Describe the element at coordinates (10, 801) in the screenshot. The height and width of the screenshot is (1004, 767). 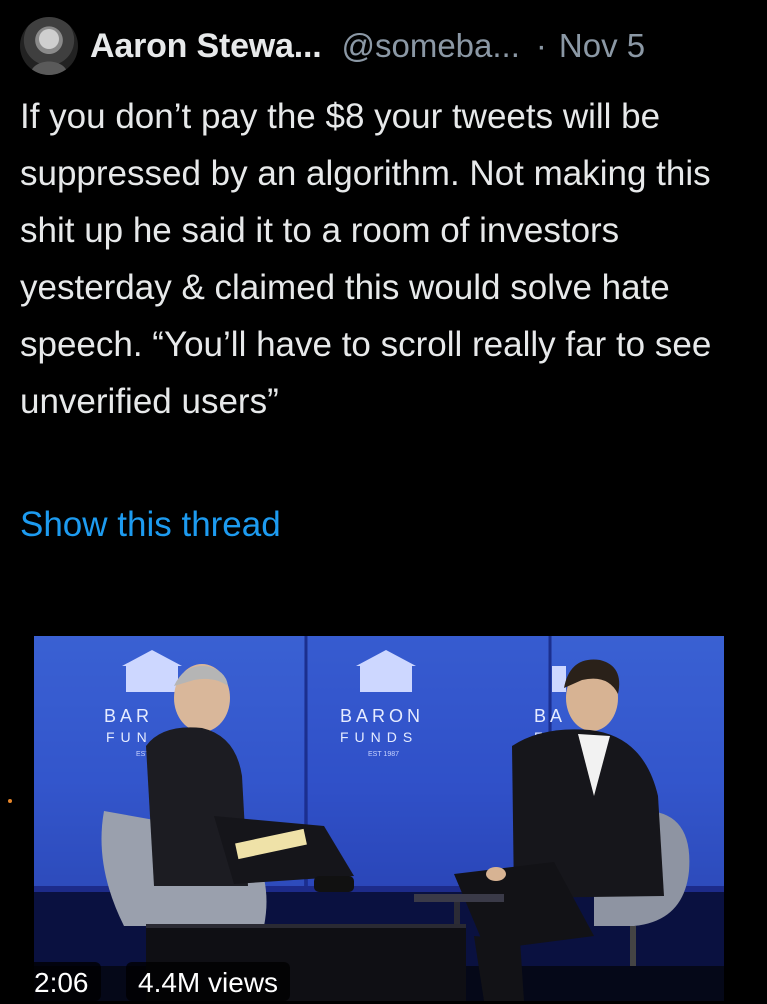
I see `decorative-dot` at that location.